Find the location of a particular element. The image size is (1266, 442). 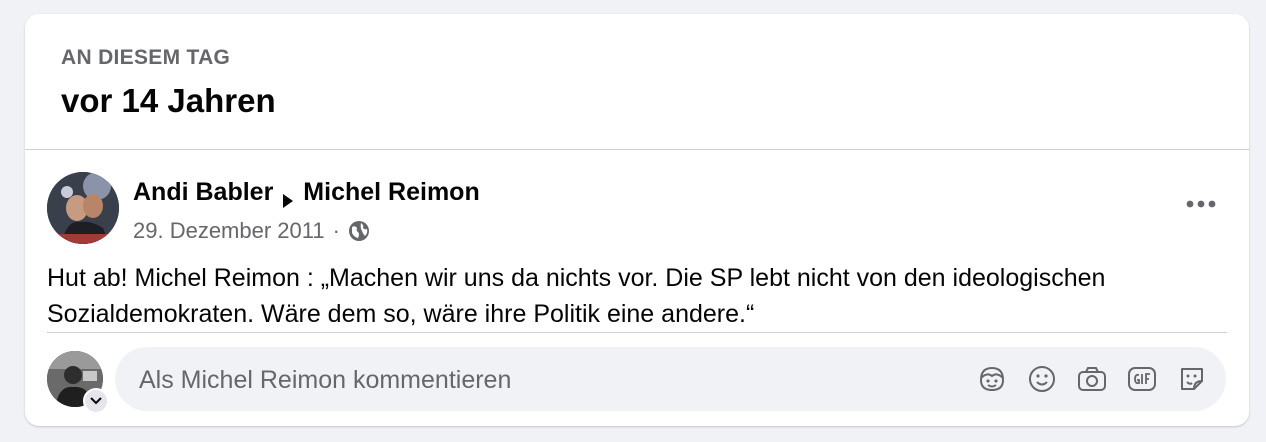

post-meta: 29. Dezember 2011 · is located at coordinates (251, 231).